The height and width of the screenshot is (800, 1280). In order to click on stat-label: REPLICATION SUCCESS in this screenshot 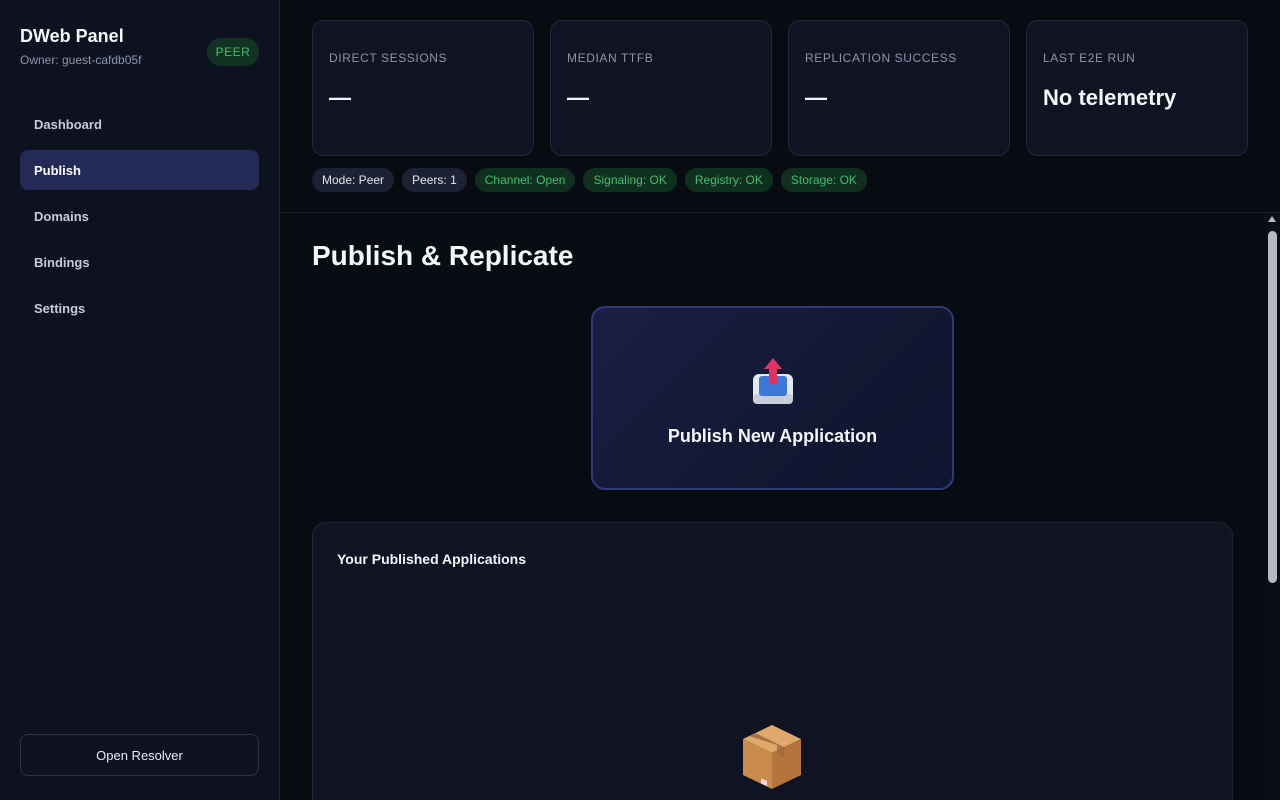, I will do `click(881, 58)`.